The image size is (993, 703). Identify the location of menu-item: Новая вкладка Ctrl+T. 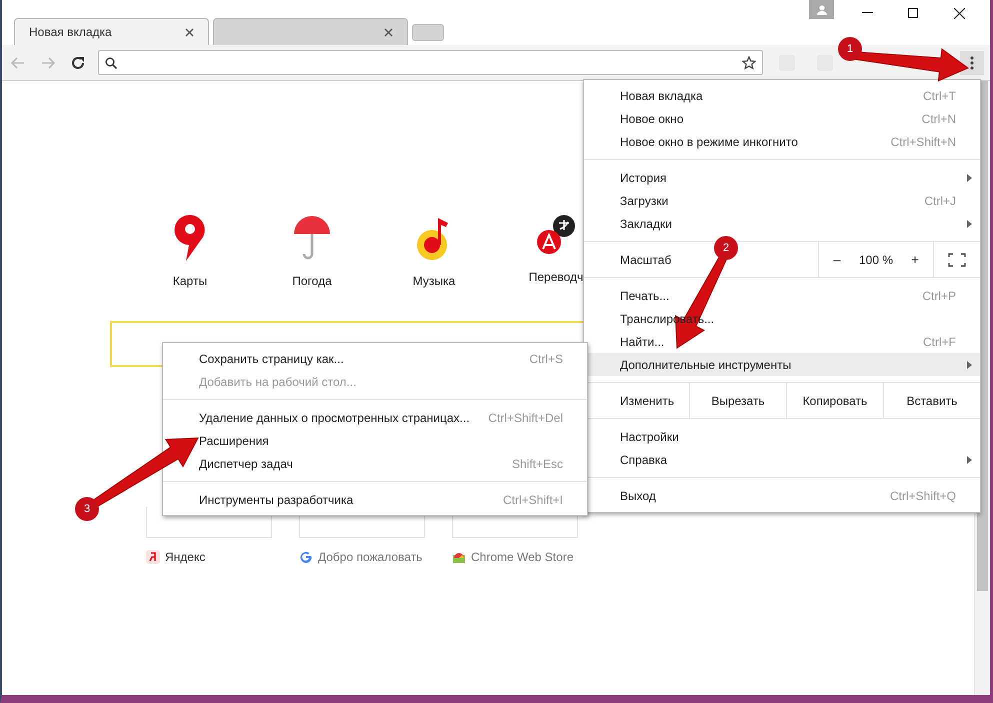
(782, 95).